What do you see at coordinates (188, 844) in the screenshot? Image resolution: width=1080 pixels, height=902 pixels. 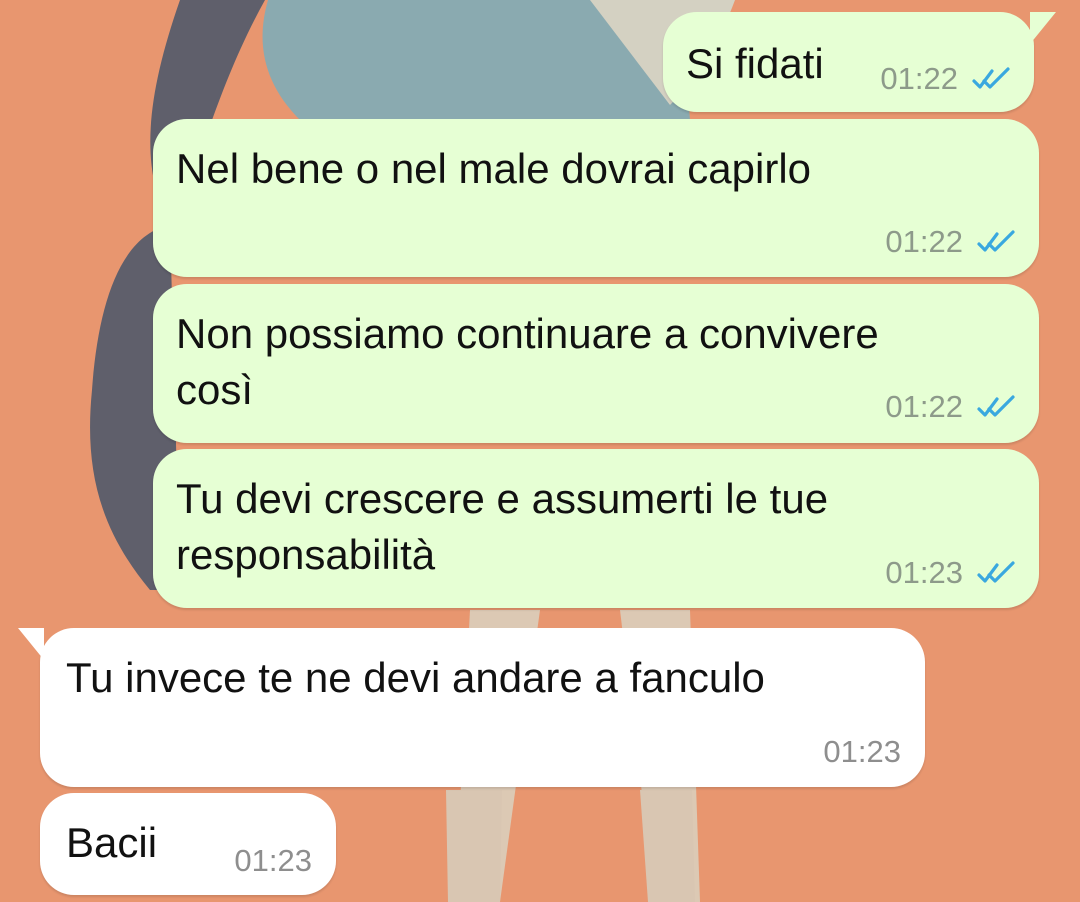 I see `message-bubble-incoming-2: Bacii 01:23` at bounding box center [188, 844].